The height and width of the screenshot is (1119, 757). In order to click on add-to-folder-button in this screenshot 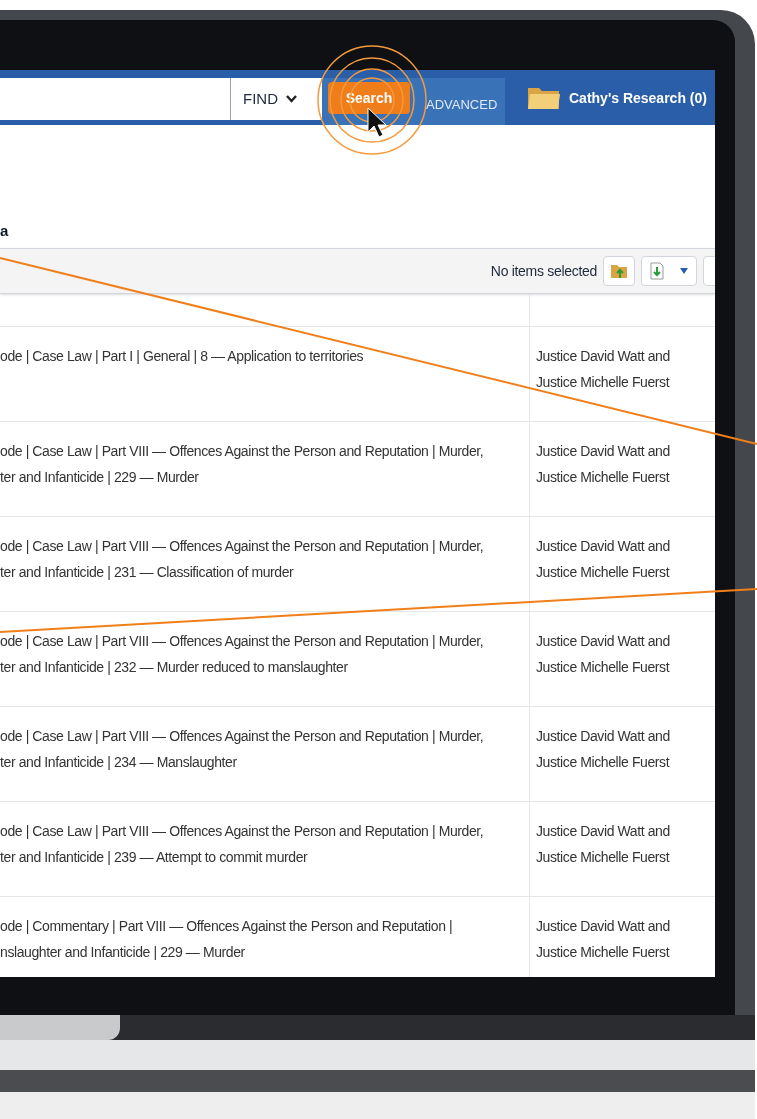, I will do `click(619, 271)`.